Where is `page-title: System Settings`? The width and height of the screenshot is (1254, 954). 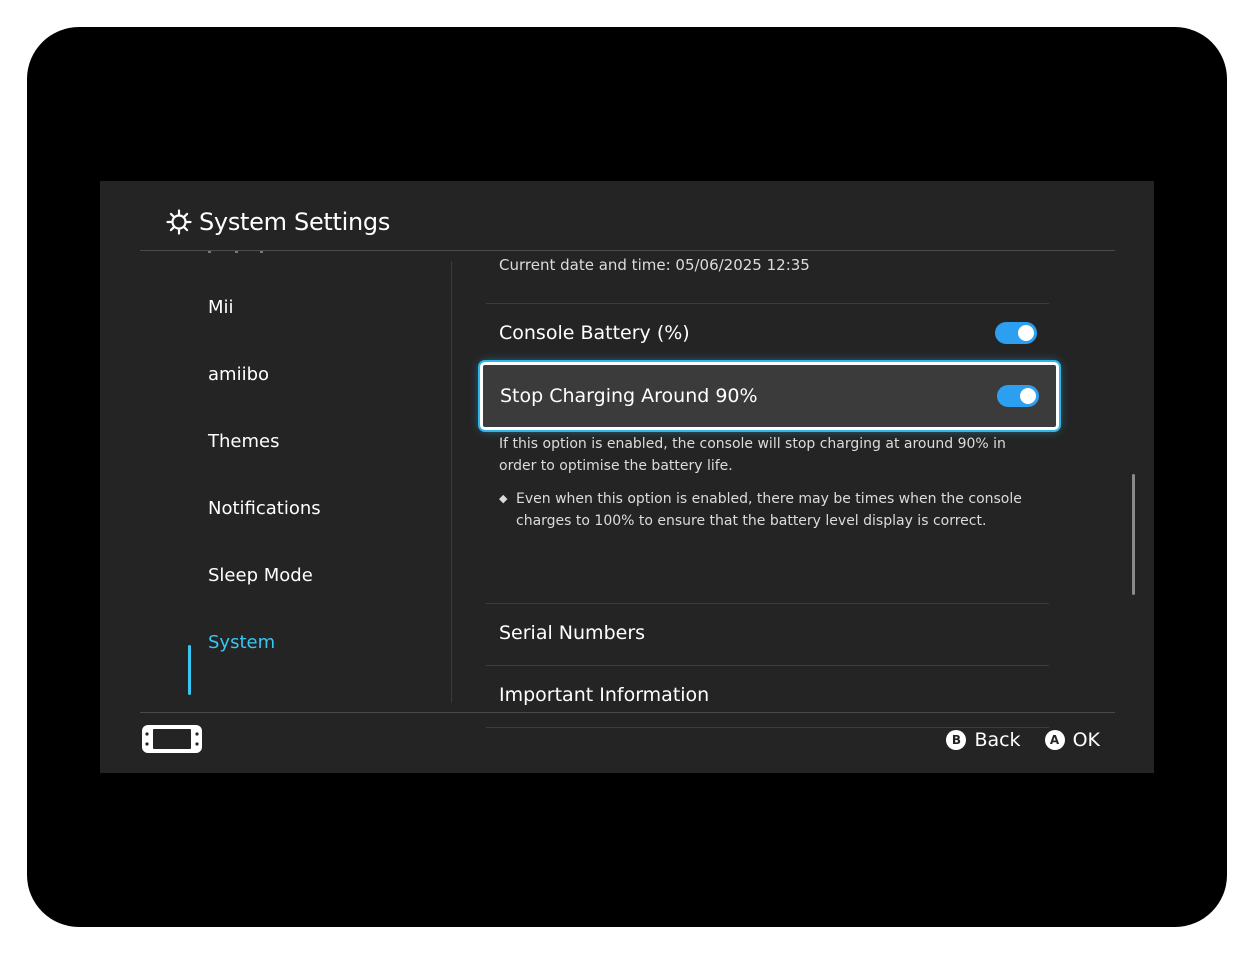
page-title: System Settings is located at coordinates (295, 222).